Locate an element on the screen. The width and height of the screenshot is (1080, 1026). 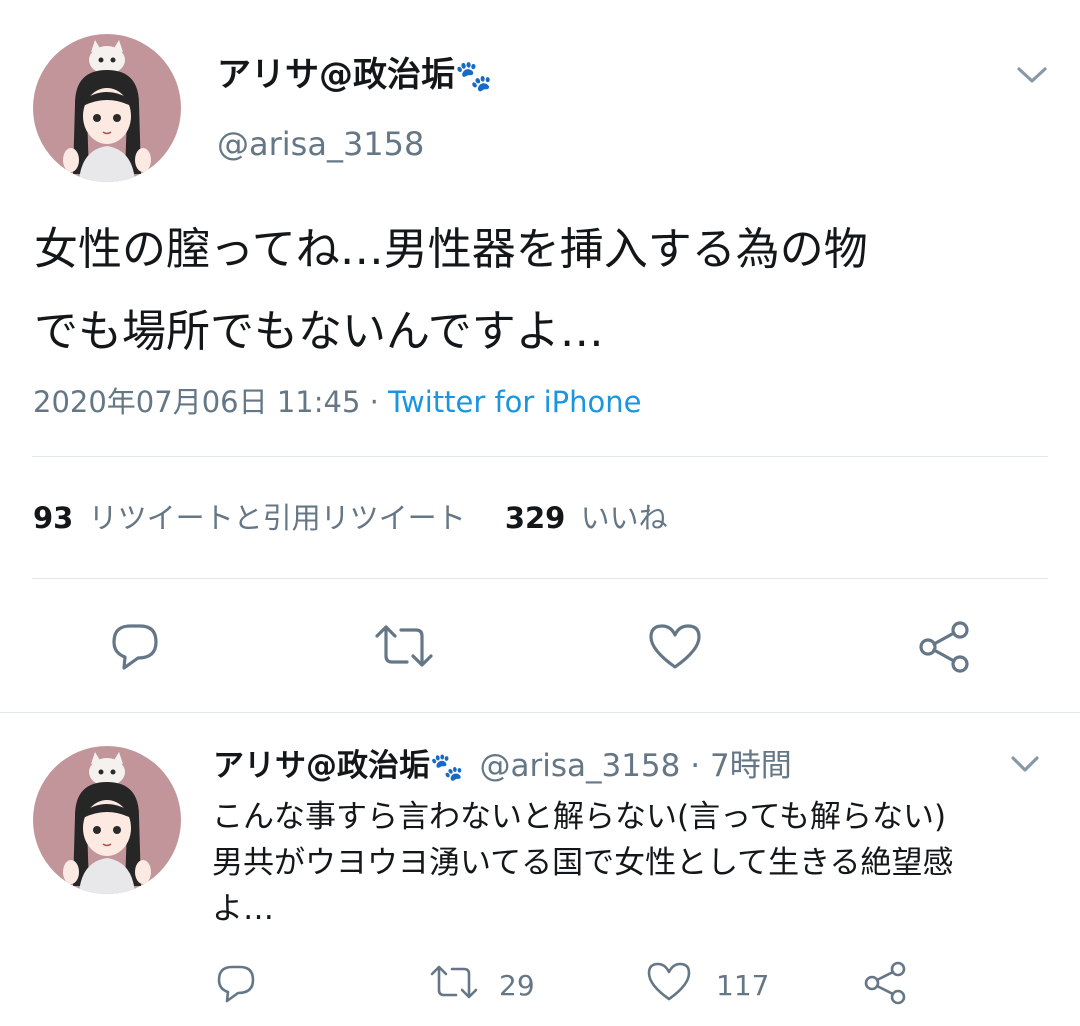
retweet-label: リツイートと引用リツイート is located at coordinates (277, 518).